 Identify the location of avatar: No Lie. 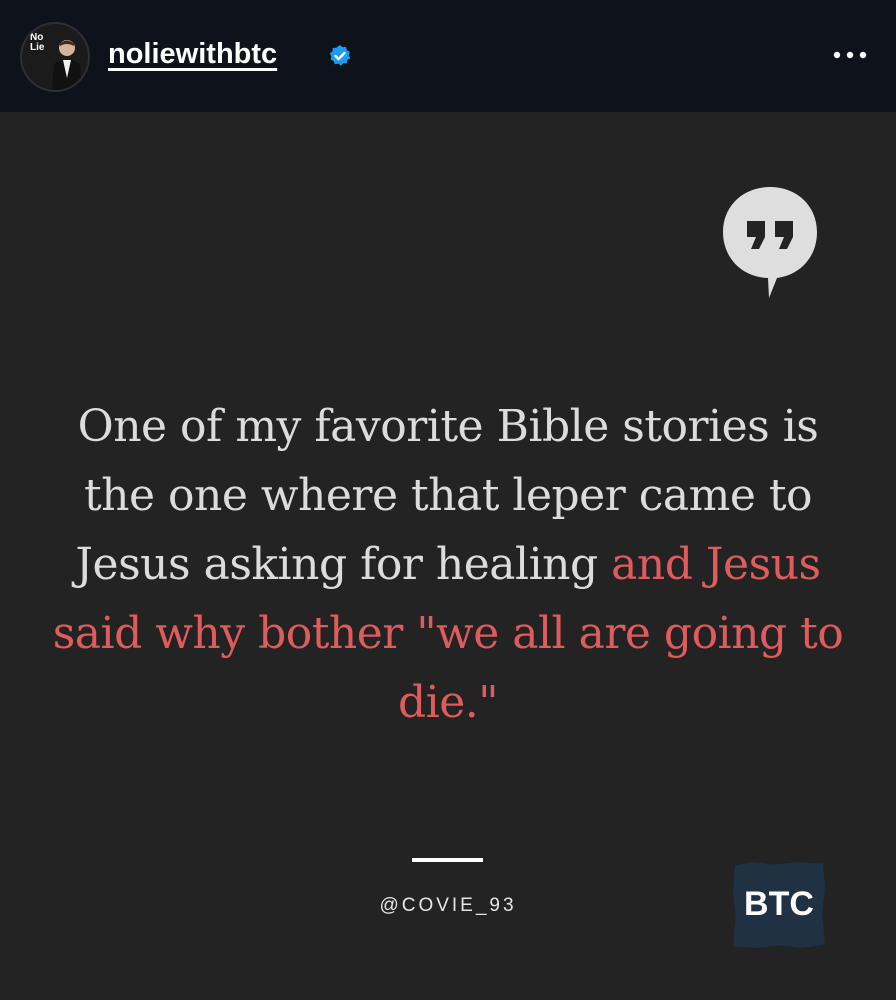
(55, 57).